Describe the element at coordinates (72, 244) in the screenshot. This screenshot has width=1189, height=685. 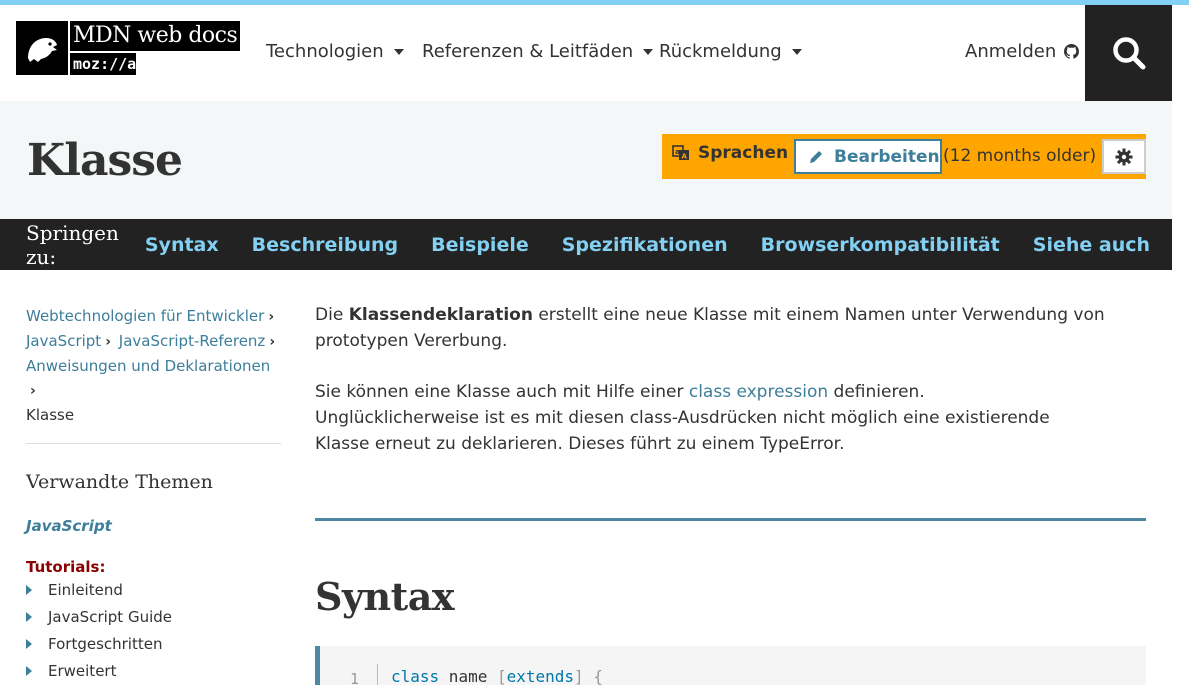
I see `jump-to-label: Springen zu:` at that location.